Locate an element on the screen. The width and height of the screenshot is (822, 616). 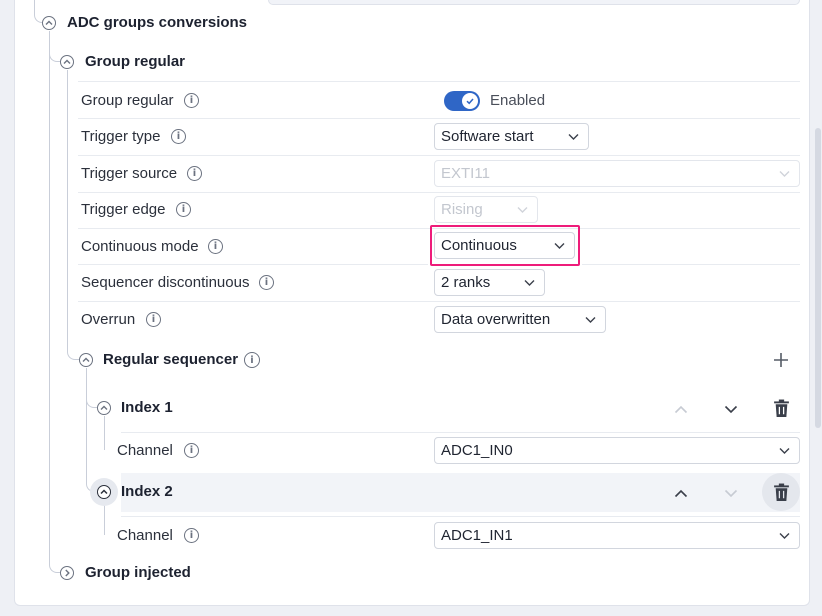
overrun-select: Data overwritten is located at coordinates (520, 319).